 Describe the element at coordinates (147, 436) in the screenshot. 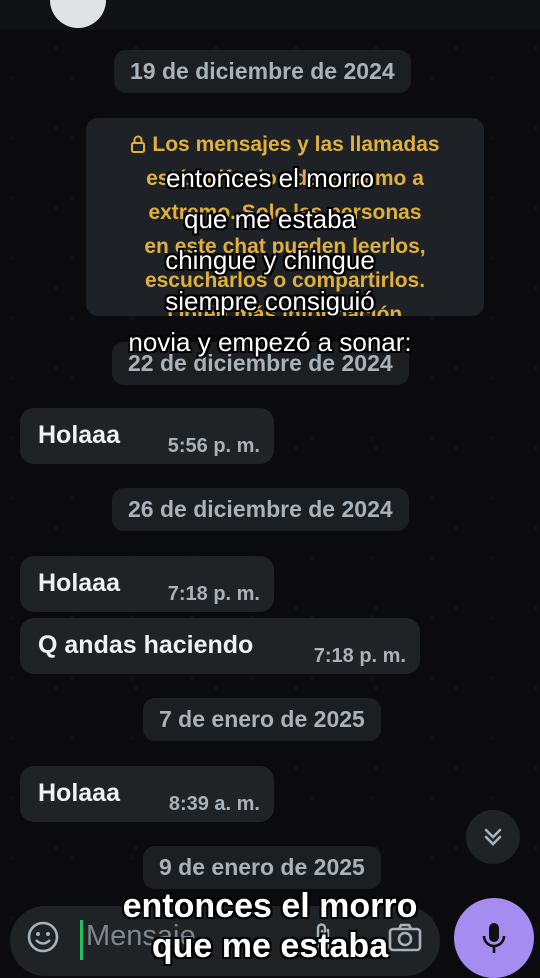

I see `message-bubble: Holaaa 5:56 p. m.` at that location.